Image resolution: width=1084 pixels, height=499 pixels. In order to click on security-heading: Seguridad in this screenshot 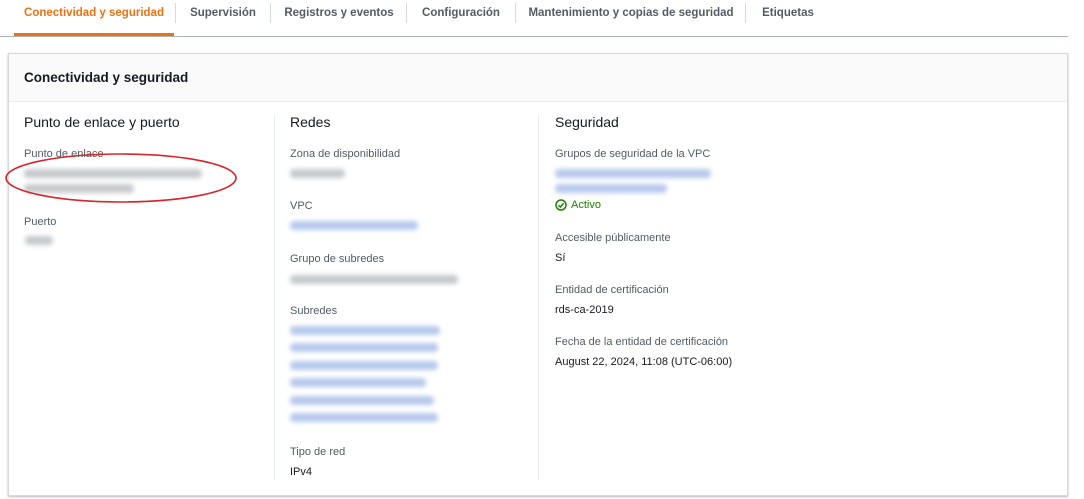, I will do `click(587, 122)`.